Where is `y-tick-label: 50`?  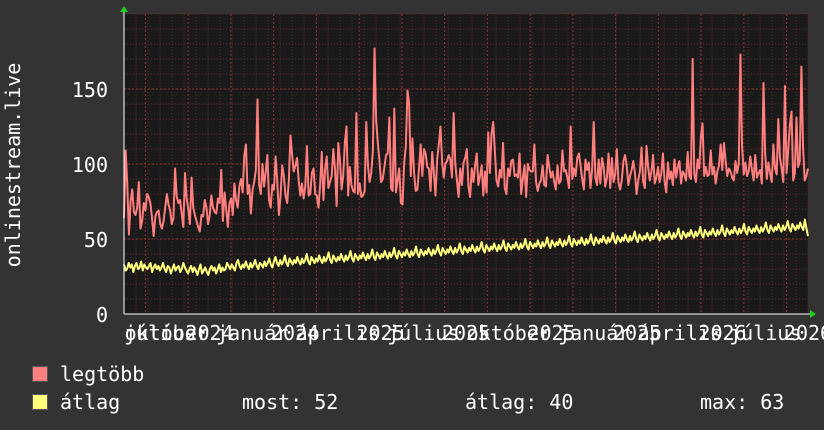
y-tick-label: 50 is located at coordinates (96, 240).